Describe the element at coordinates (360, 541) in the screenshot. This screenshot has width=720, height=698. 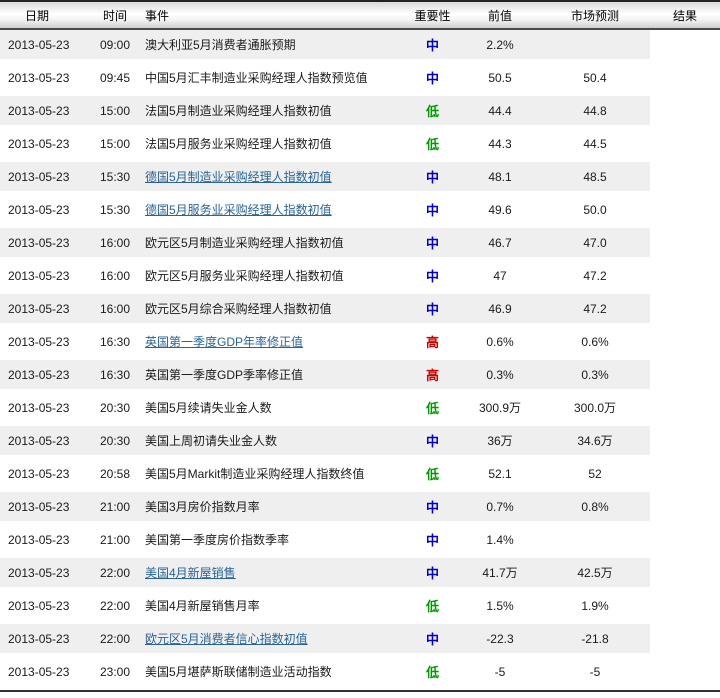
I see `table-row: 2013-05-23 21:00 美国第一季度房价指数季率 中 1.4%` at that location.